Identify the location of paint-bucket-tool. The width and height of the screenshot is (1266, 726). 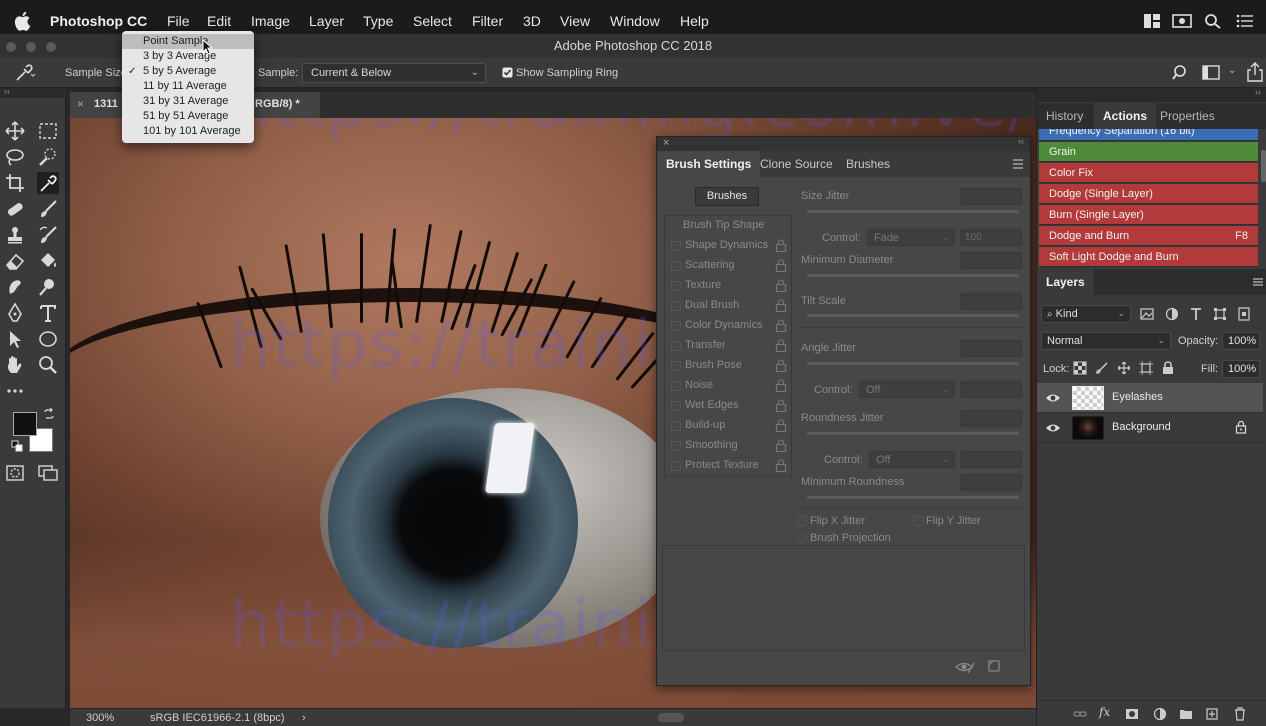
(48, 261).